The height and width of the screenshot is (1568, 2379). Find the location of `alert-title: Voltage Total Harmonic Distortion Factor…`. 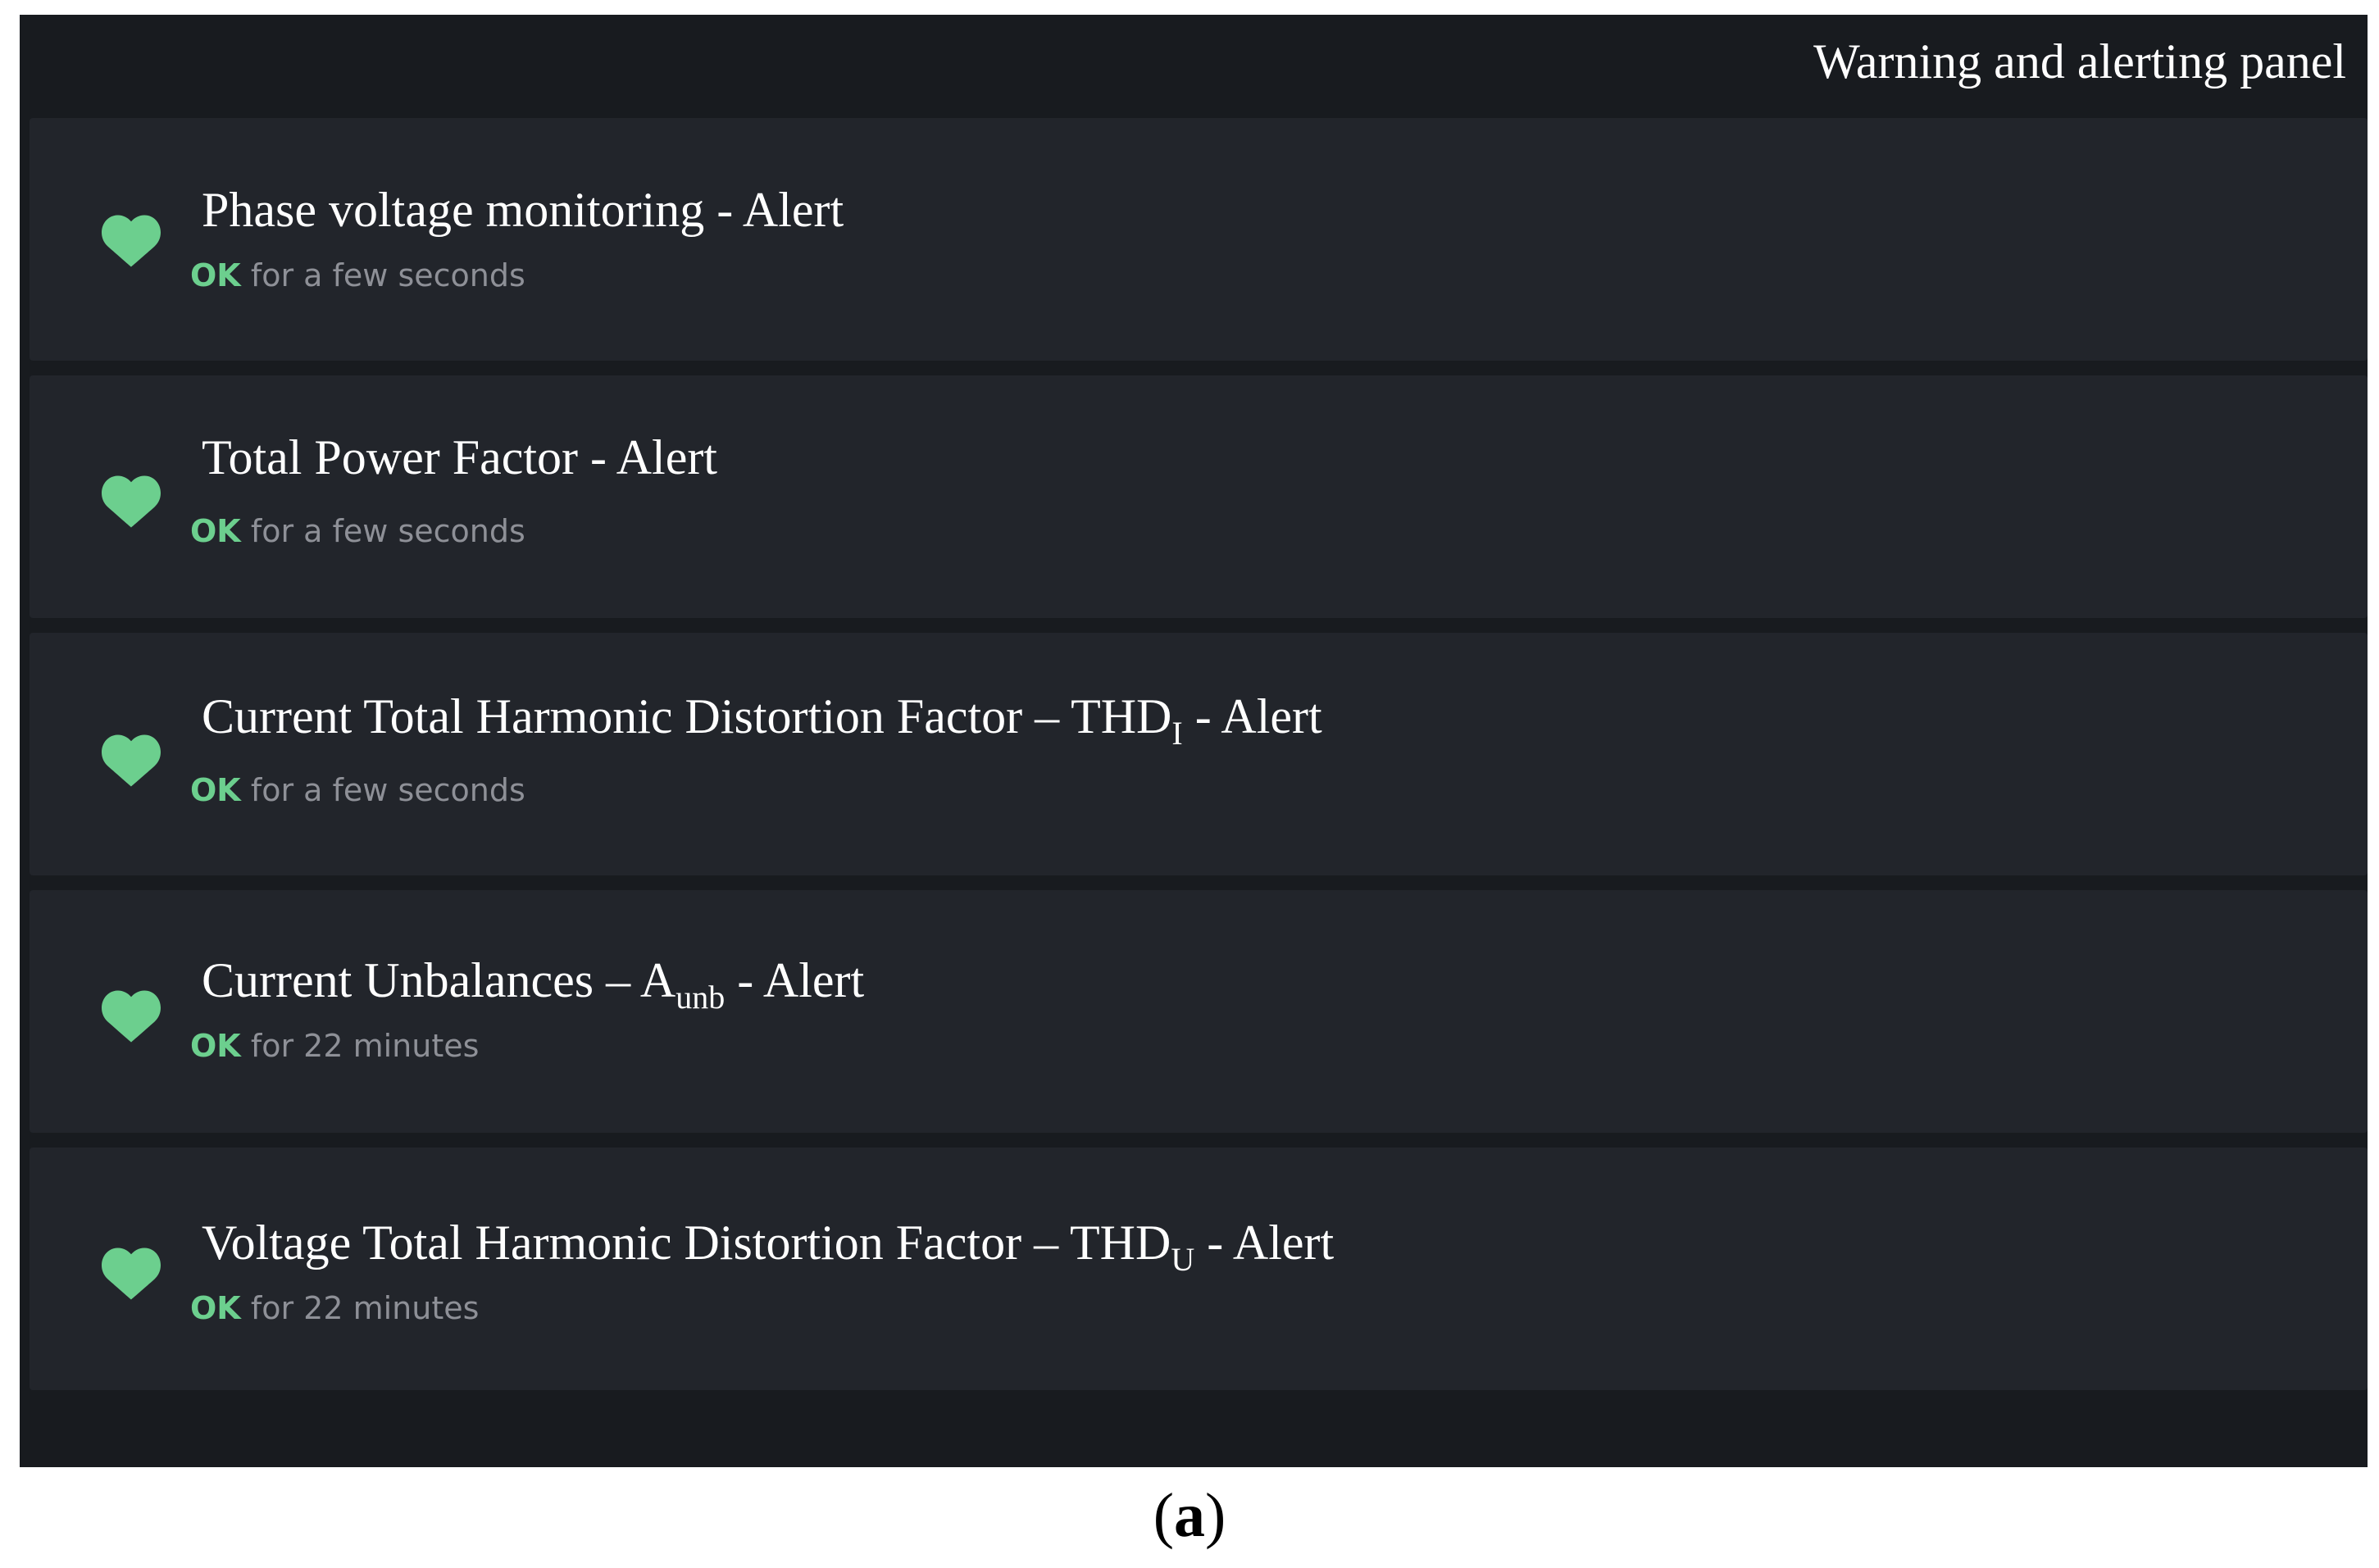

alert-title: Voltage Total Harmonic Distortion Factor… is located at coordinates (768, 1247).